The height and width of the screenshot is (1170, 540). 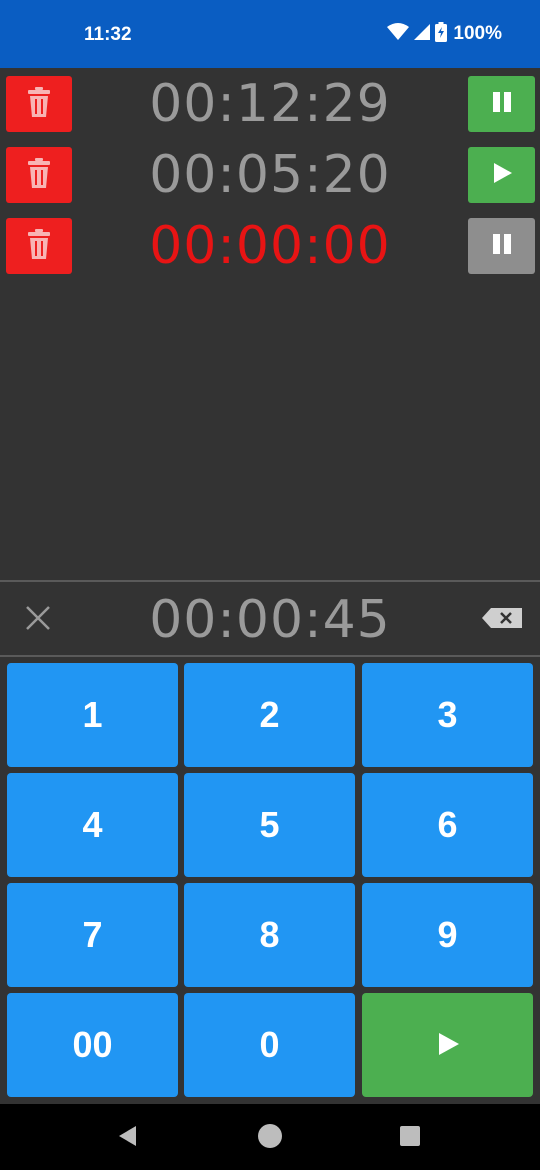 What do you see at coordinates (398, 34) in the screenshot?
I see `wifi-icon` at bounding box center [398, 34].